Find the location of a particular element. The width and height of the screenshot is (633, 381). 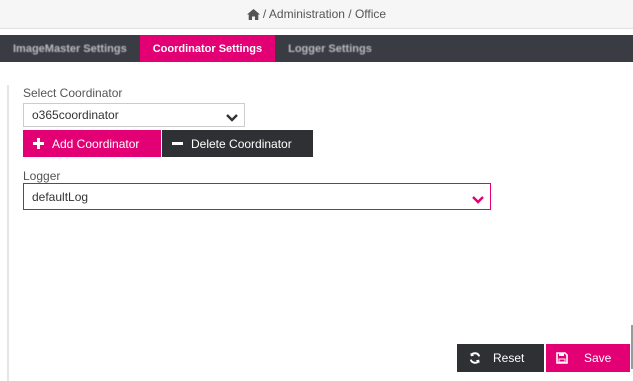

breadcrumb: / Administration / Office is located at coordinates (316, 14).